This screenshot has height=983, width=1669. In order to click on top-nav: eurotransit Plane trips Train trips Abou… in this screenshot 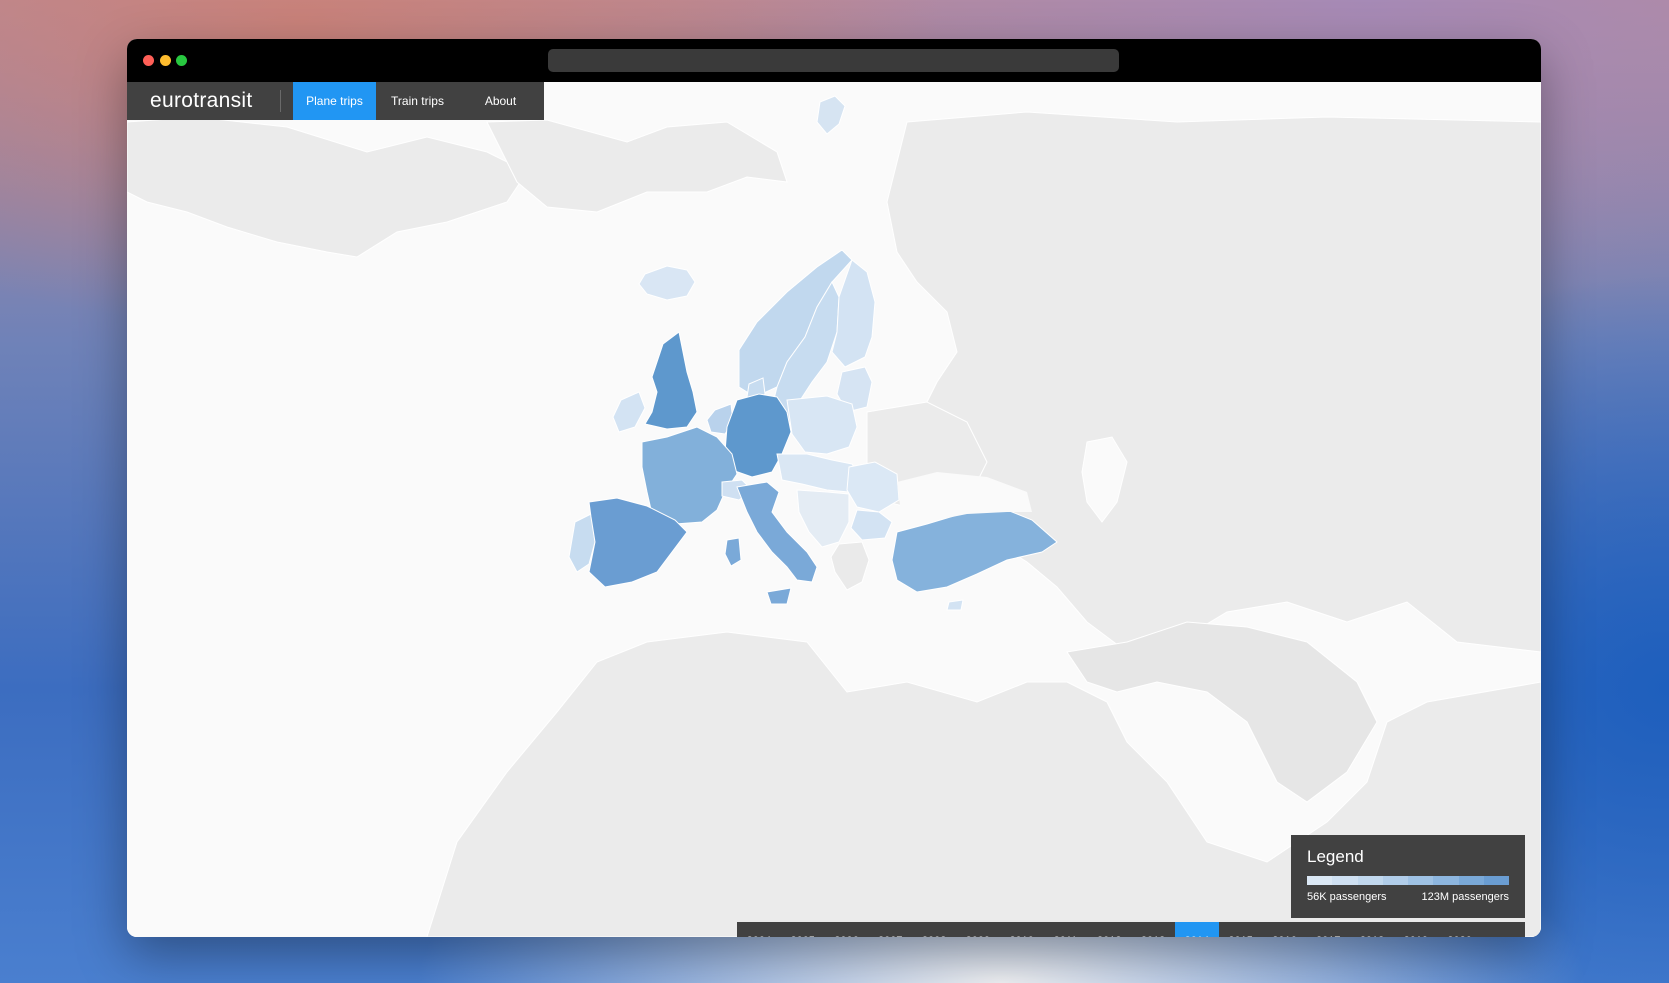, I will do `click(335, 101)`.